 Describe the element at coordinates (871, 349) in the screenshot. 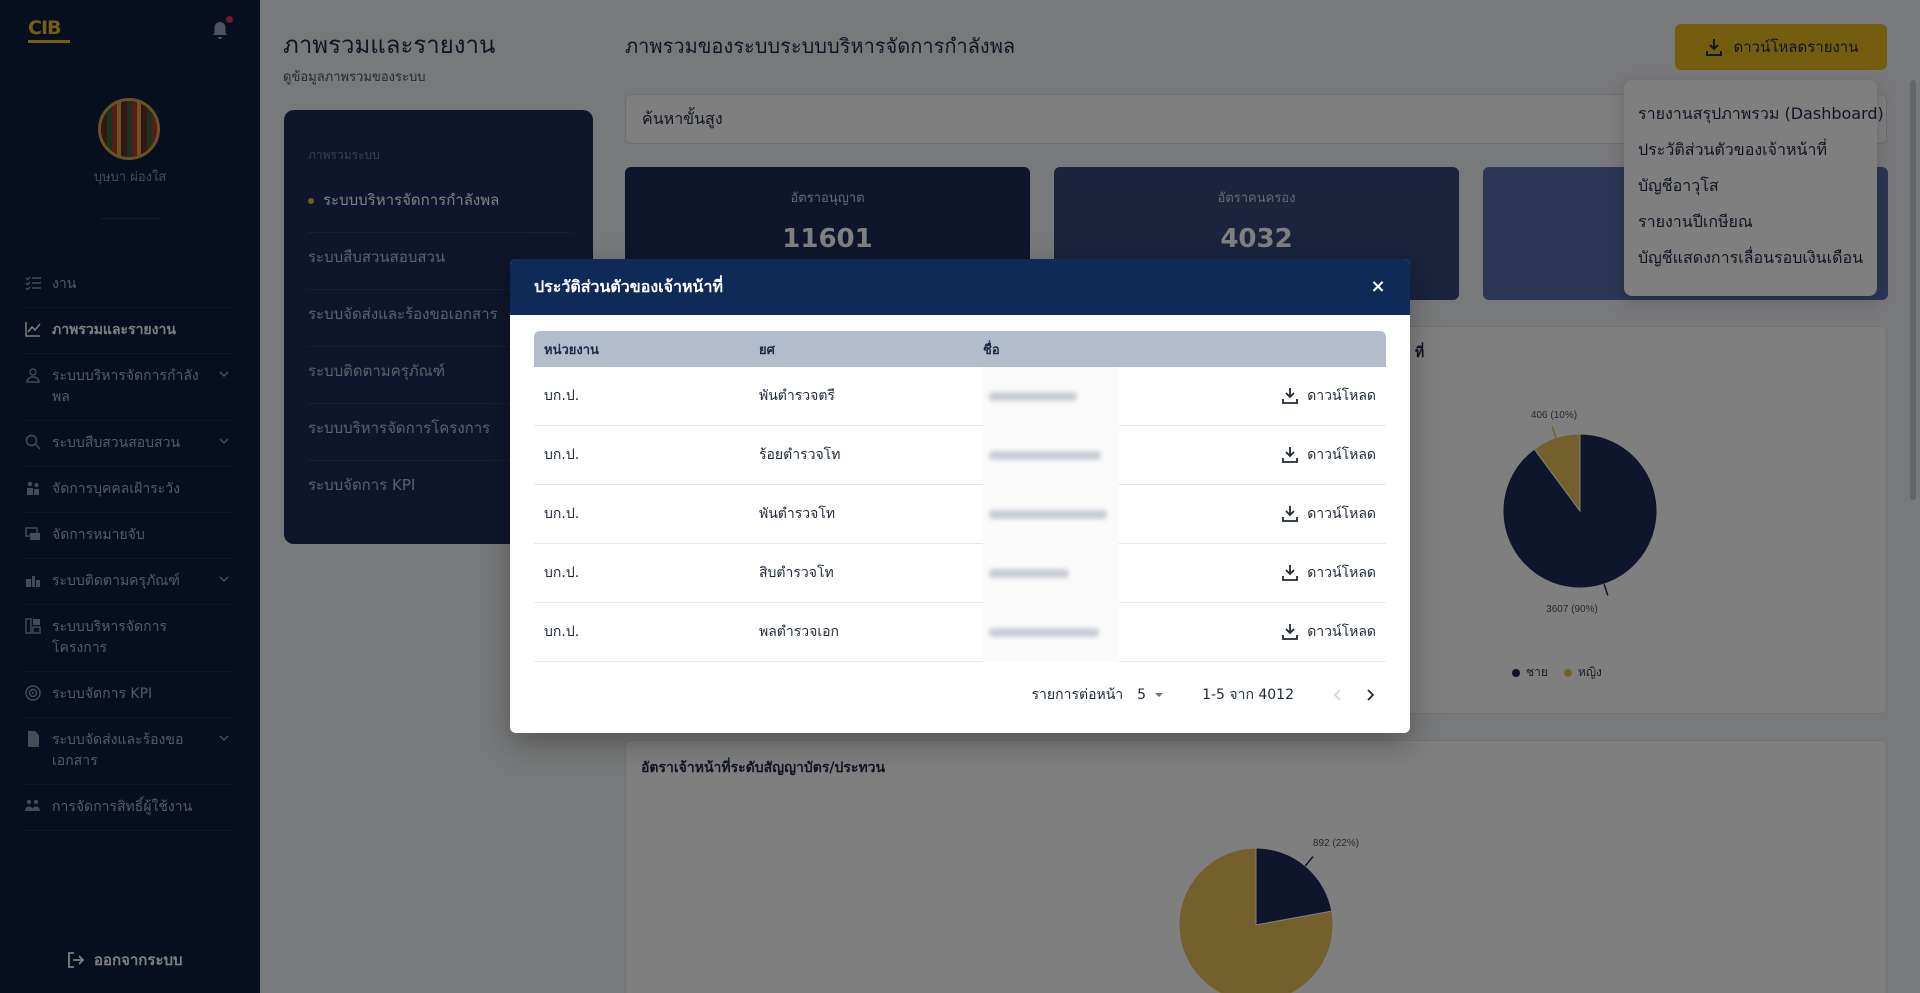

I see `column-header-rank: ยศ` at that location.